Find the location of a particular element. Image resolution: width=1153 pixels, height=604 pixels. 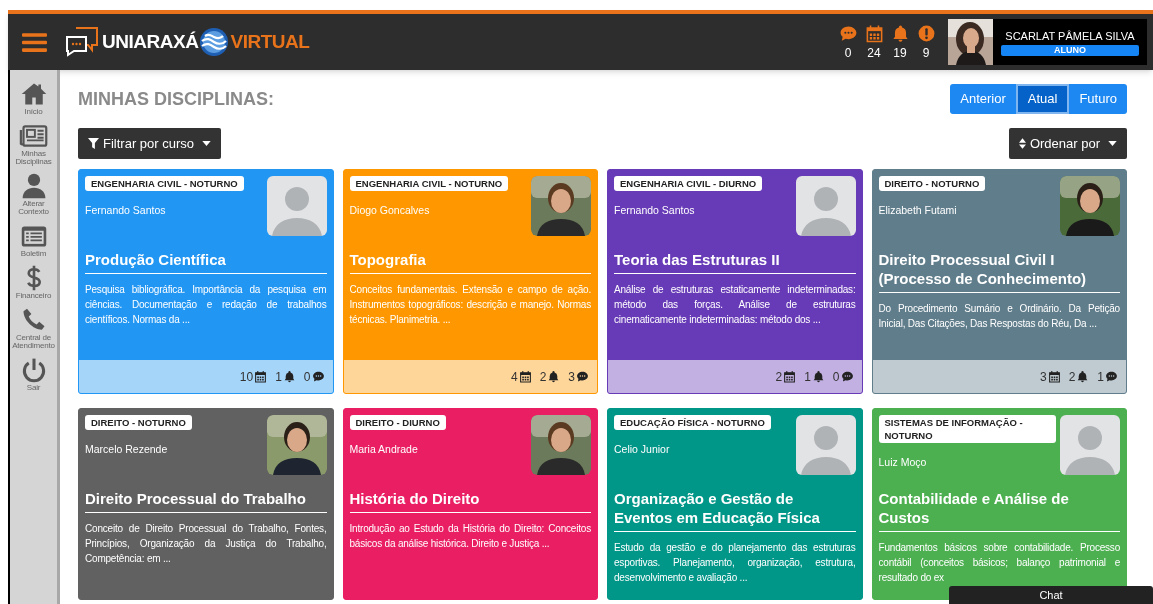

counter-label: 0 is located at coordinates (848, 52).